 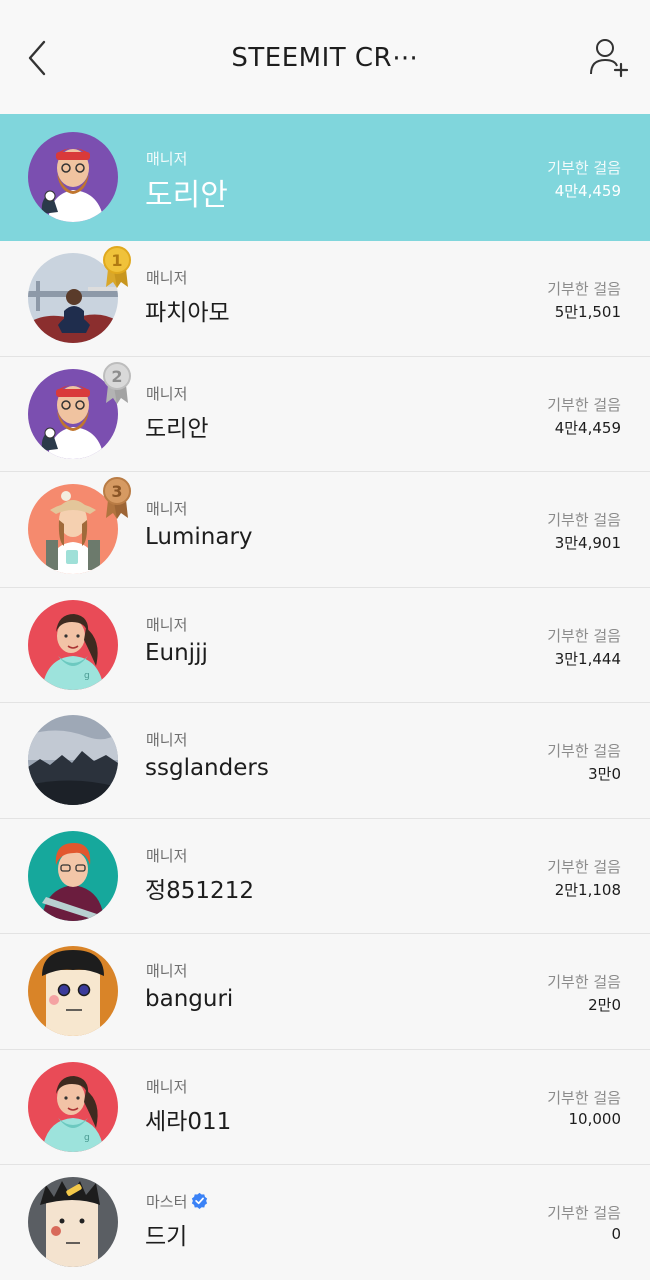 What do you see at coordinates (325, 992) in the screenshot?
I see `list-item: 매니저 banguri 기부한 걸음 2만0` at bounding box center [325, 992].